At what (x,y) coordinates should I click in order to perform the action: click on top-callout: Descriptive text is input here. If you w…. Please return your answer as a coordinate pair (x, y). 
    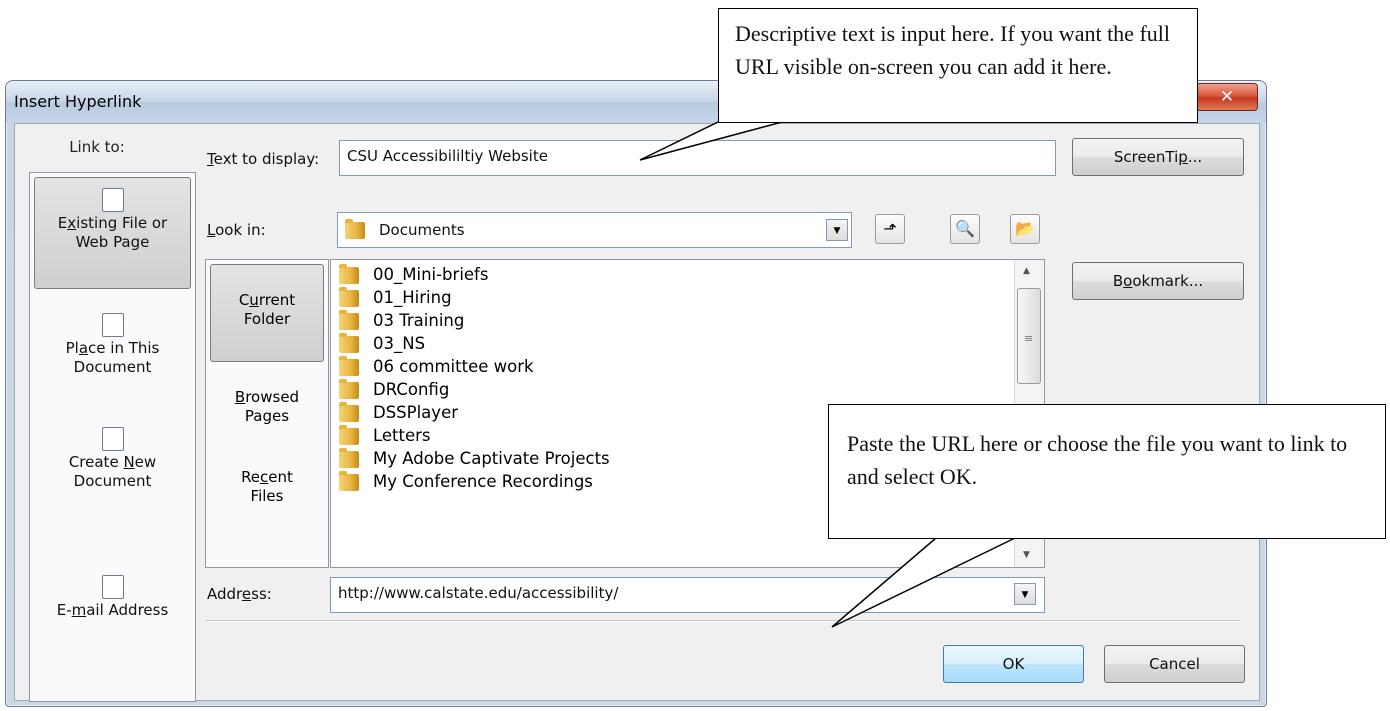
    Looking at the image, I should click on (958, 65).